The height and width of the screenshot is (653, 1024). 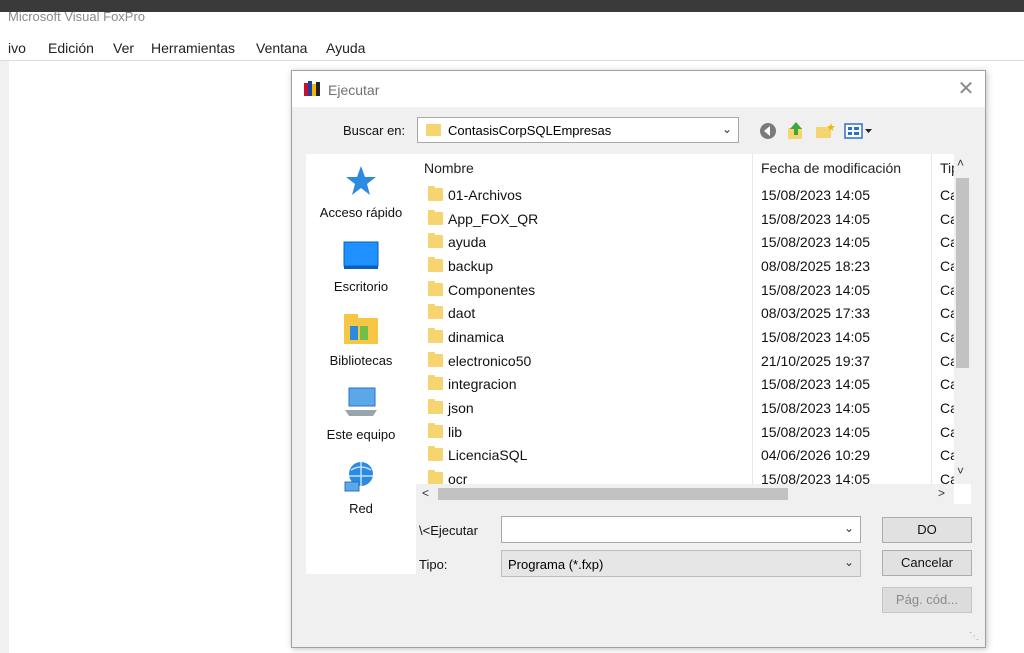 I want to click on type-select: Programa (*.fxp) ⌄, so click(x=681, y=563).